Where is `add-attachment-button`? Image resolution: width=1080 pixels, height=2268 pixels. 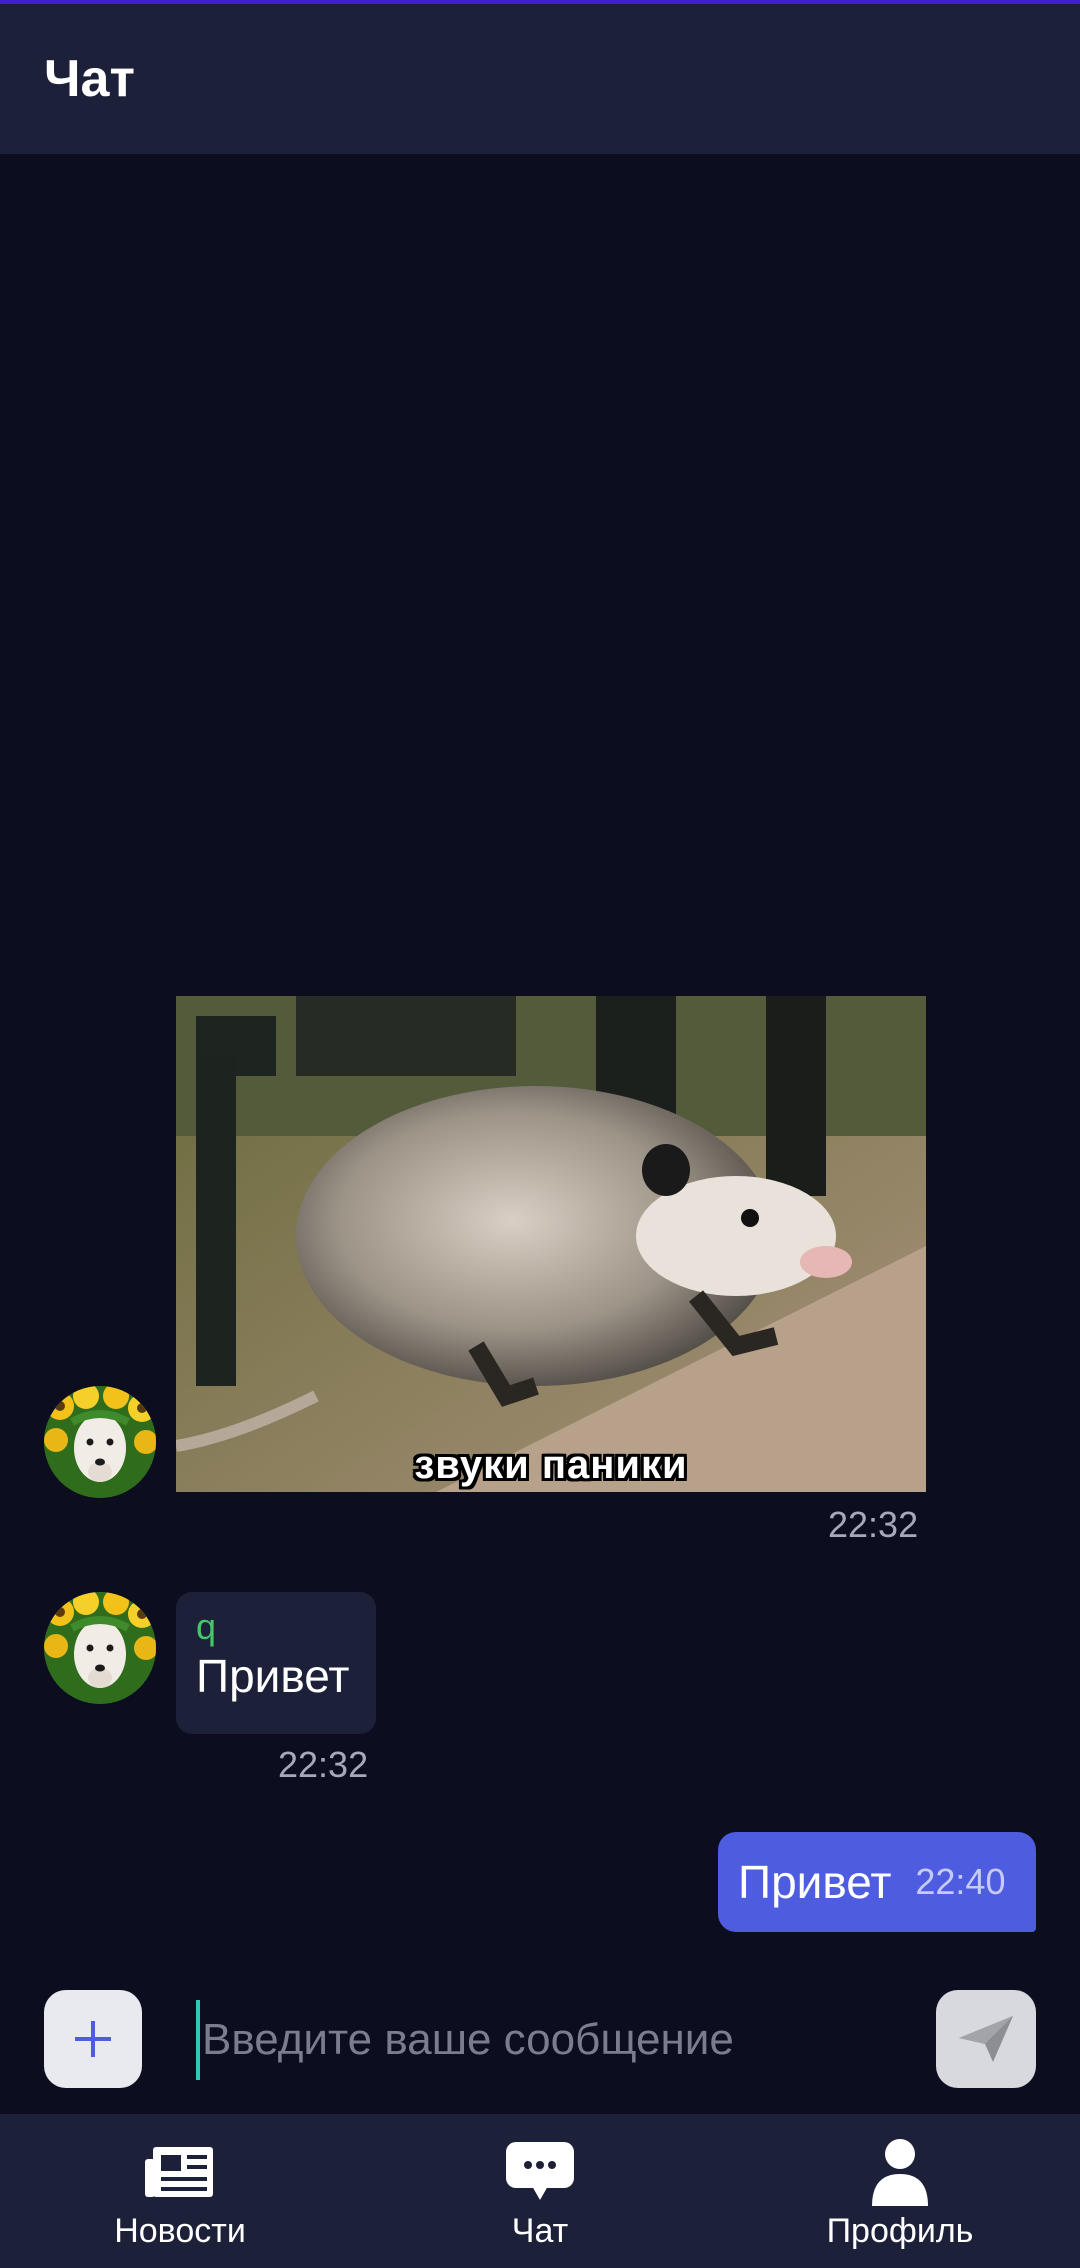 add-attachment-button is located at coordinates (93, 2039).